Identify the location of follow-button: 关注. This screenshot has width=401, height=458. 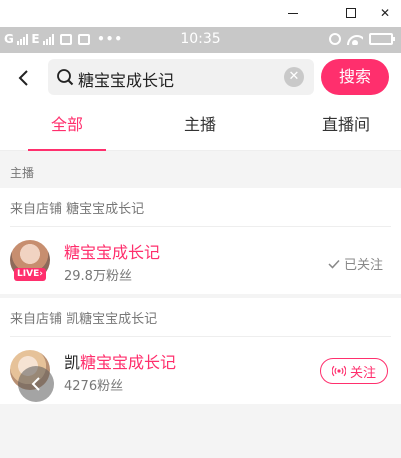
(354, 371).